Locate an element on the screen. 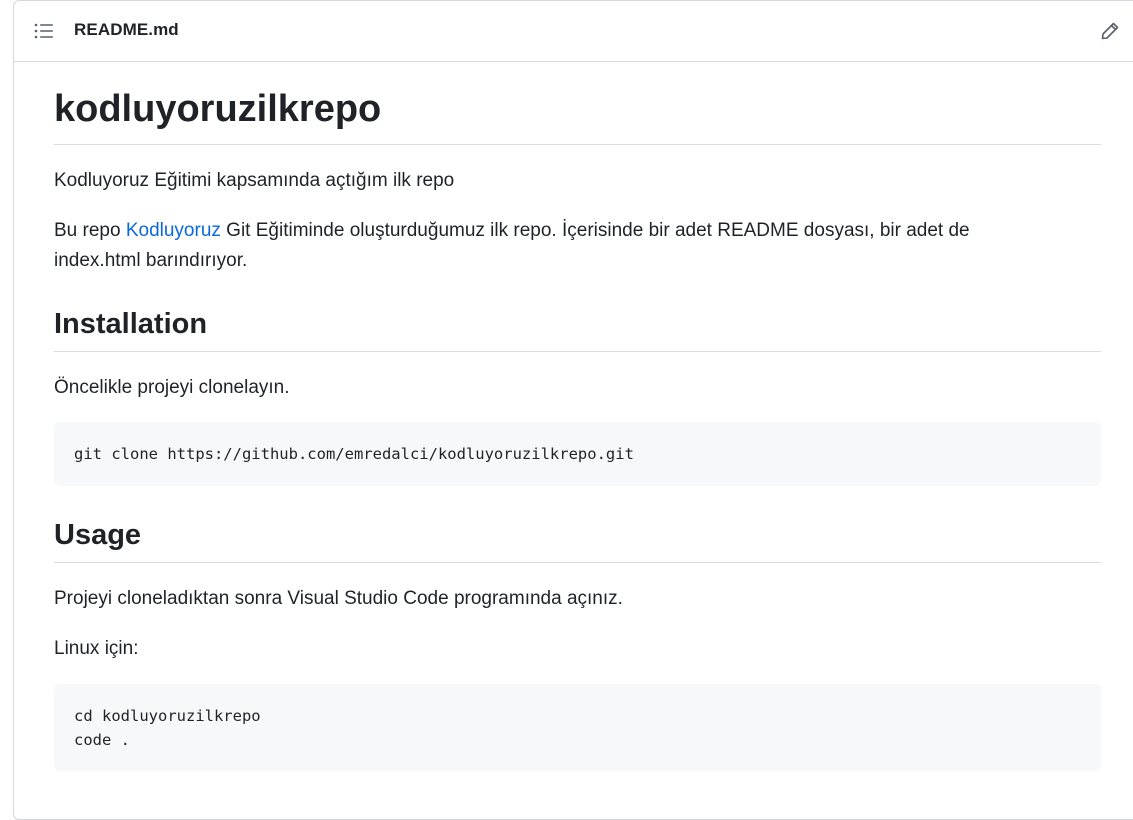  usage-code-block: cd kodluyoruzilkrepo code . is located at coordinates (577, 727).